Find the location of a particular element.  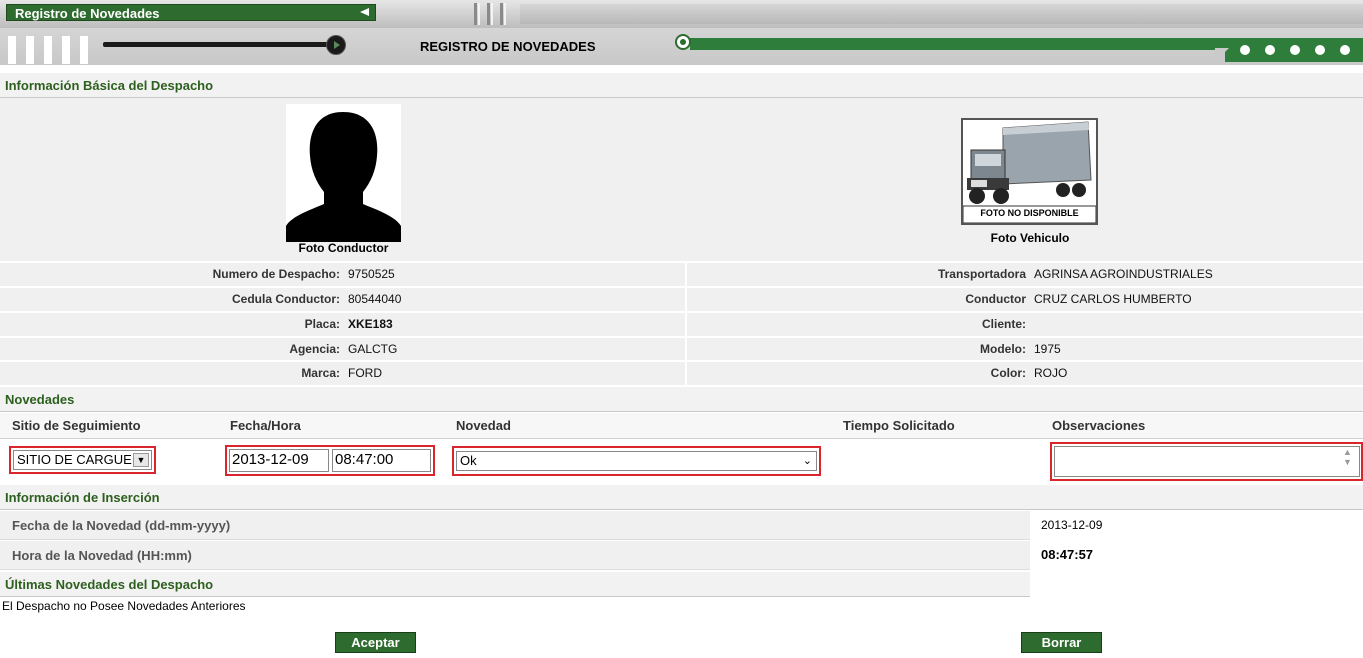

collapse-arrow-icon is located at coordinates (364, 12).